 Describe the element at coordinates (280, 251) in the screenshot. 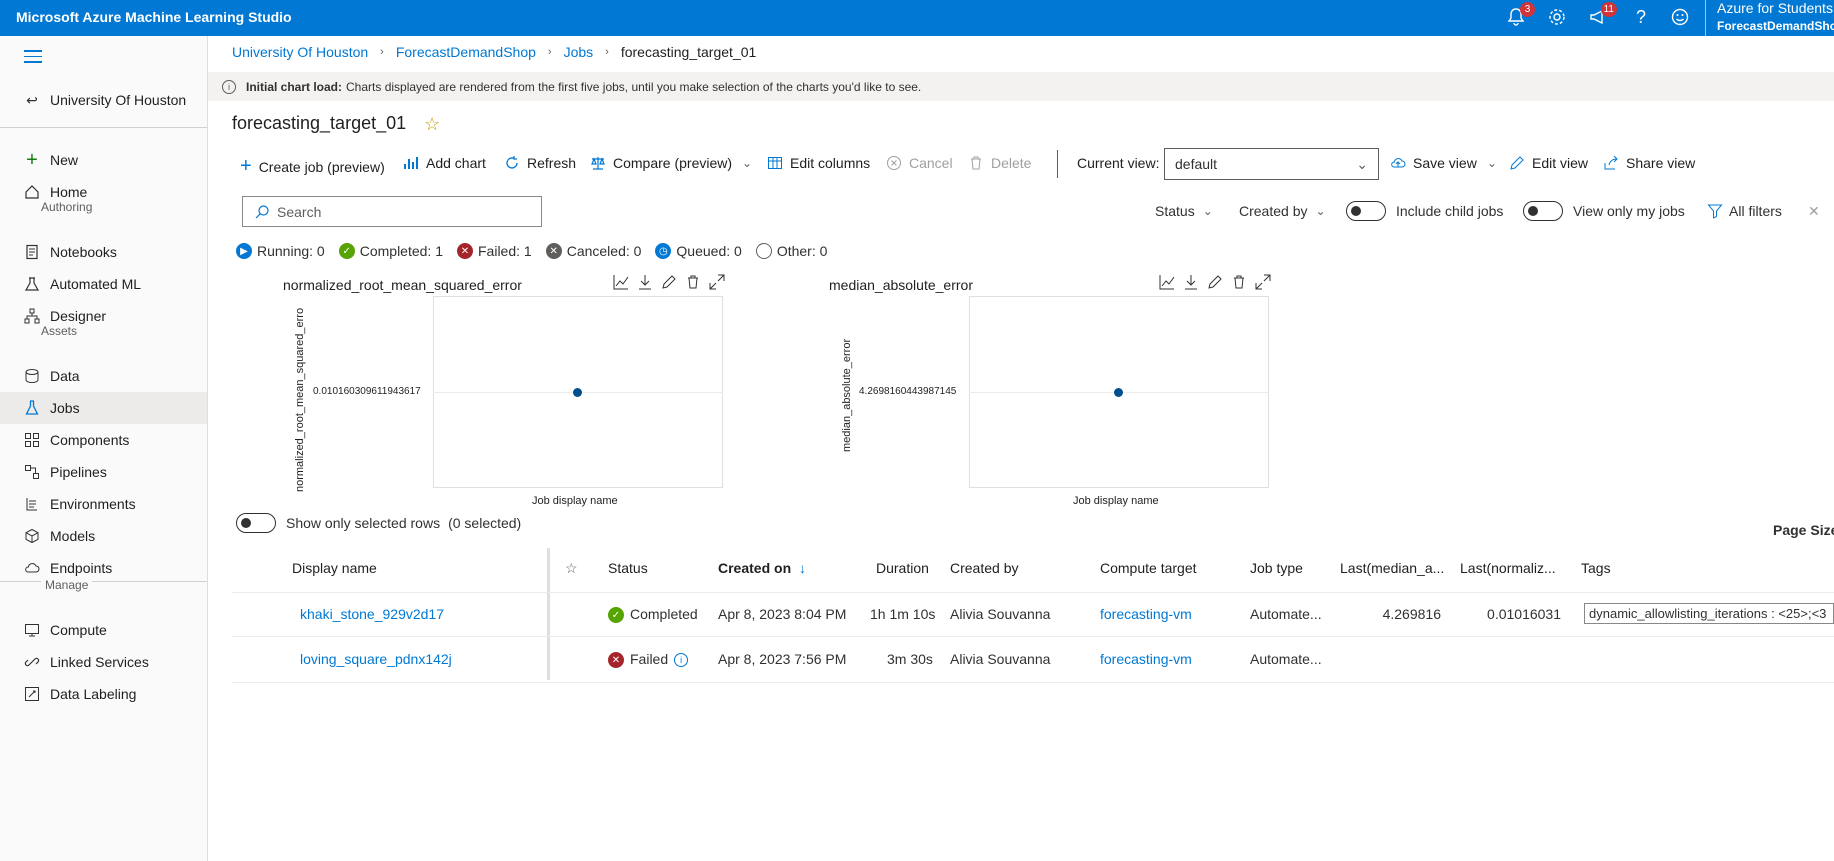

I see `status-running: ▶ Running: 0` at that location.